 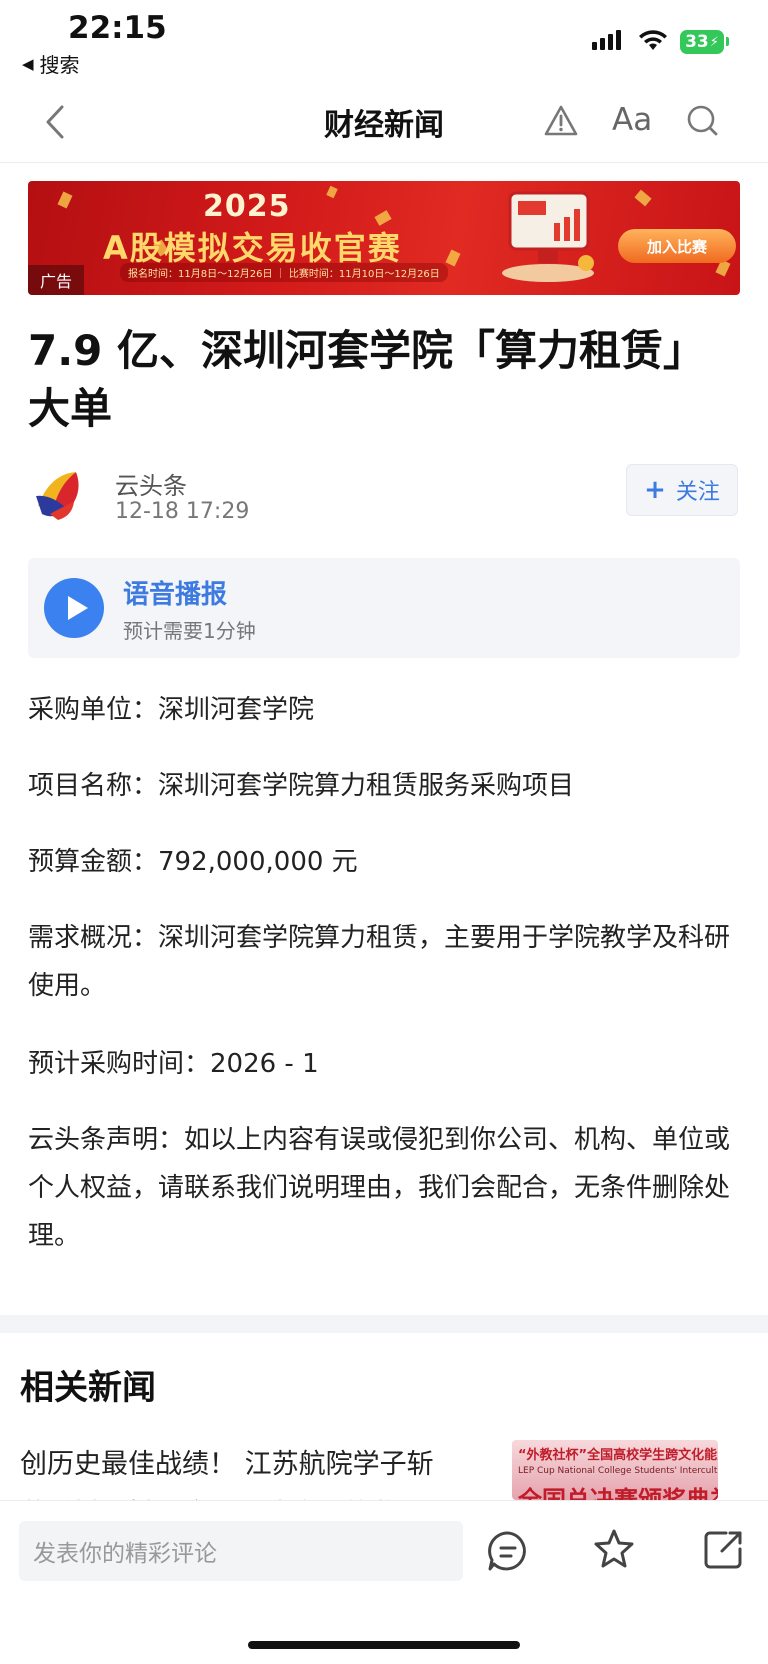 I want to click on section-separator, so click(x=384, y=1324).